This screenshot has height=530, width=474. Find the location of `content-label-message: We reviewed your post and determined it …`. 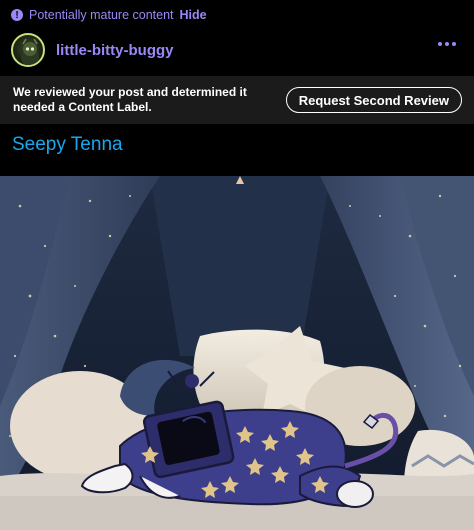

content-label-message: We reviewed your post and determined it … is located at coordinates (130, 99).